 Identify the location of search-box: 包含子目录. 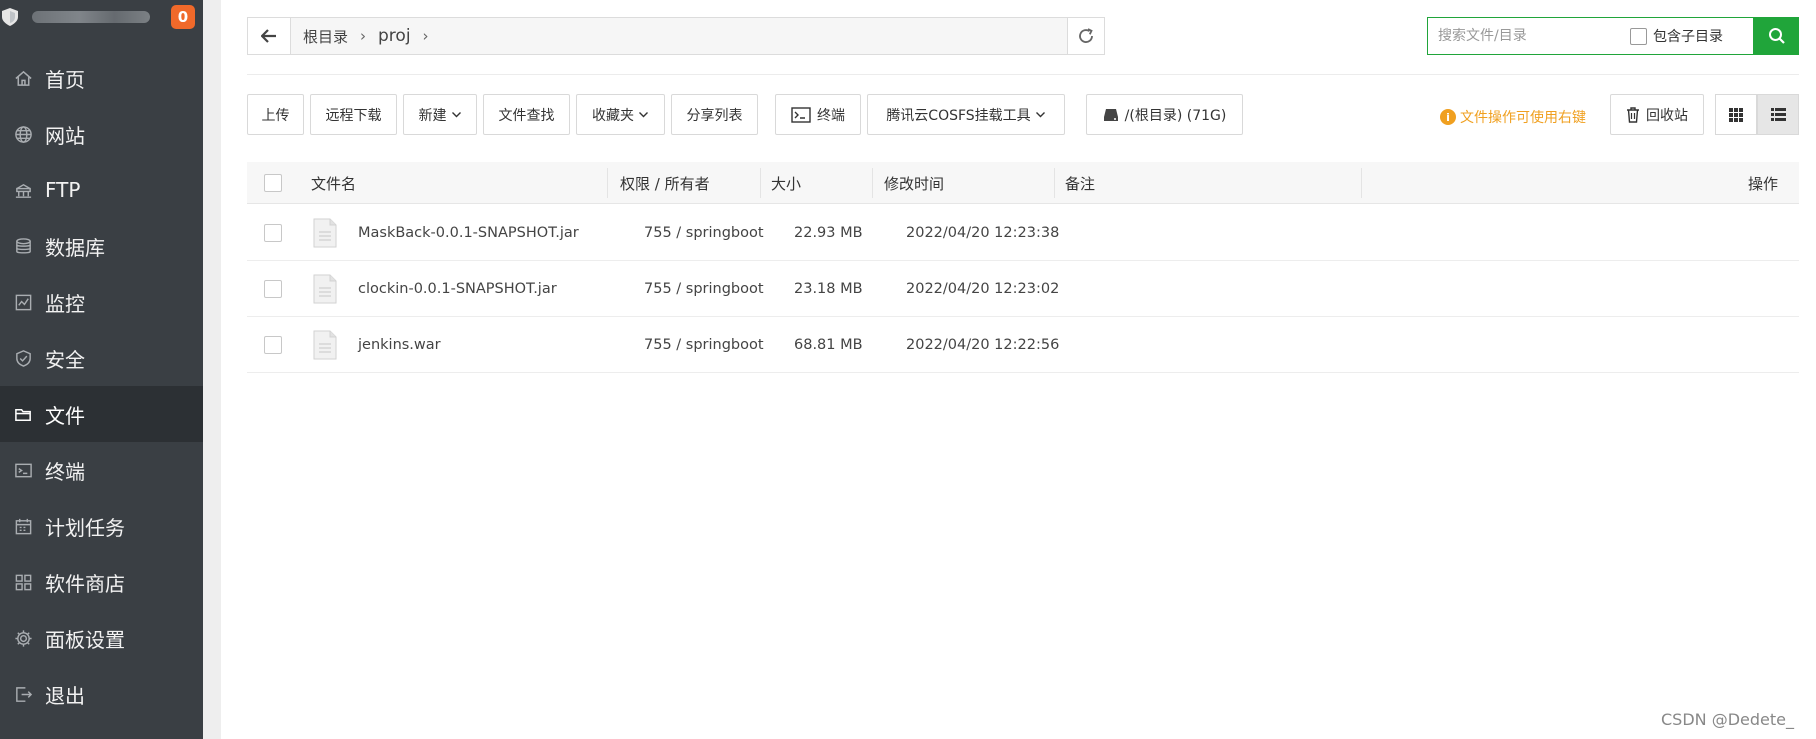
(1590, 36).